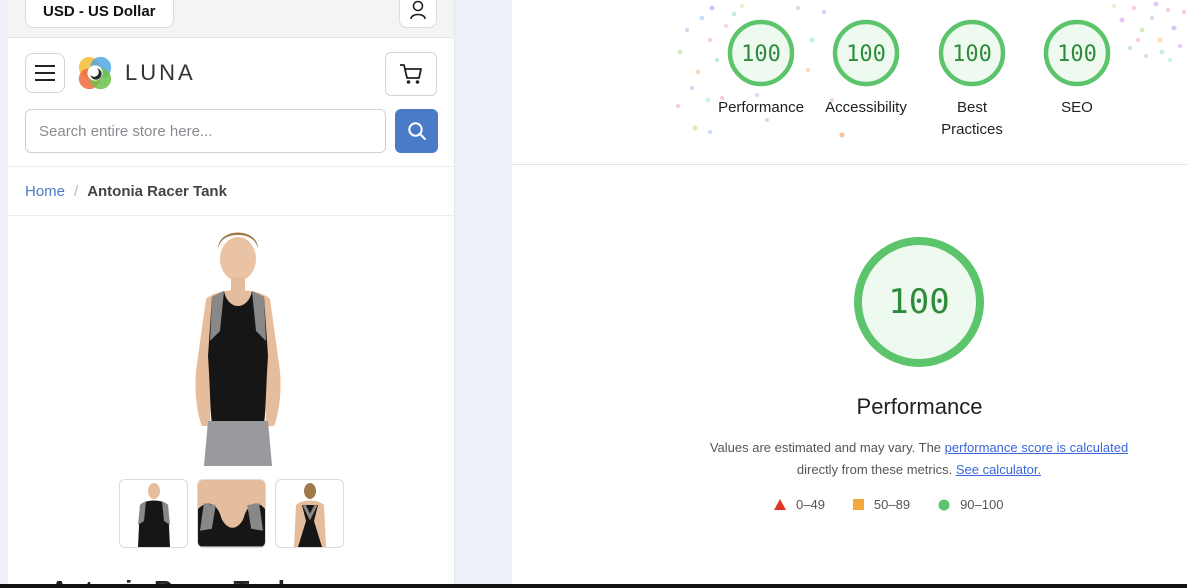  Describe the element at coordinates (919, 406) in the screenshot. I see `performance-title: Performance` at that location.